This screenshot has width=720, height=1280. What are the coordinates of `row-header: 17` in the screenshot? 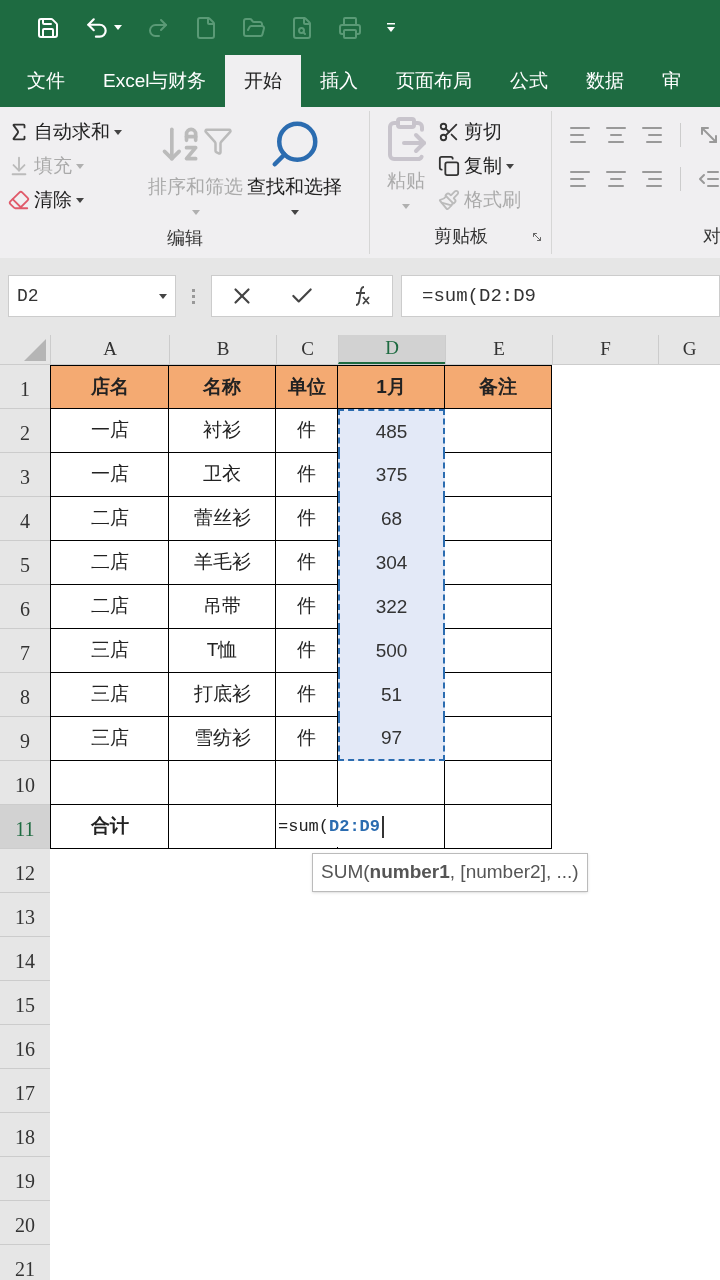 It's located at (25, 1091).